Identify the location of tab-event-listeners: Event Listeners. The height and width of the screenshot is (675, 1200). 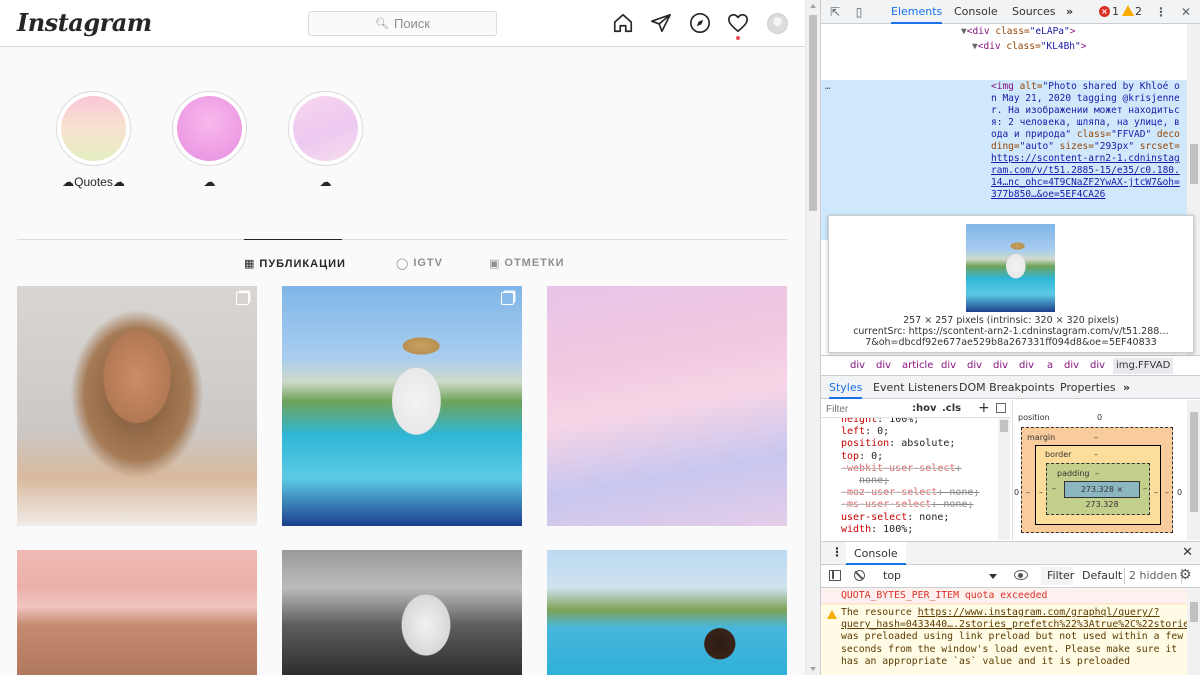
(915, 387).